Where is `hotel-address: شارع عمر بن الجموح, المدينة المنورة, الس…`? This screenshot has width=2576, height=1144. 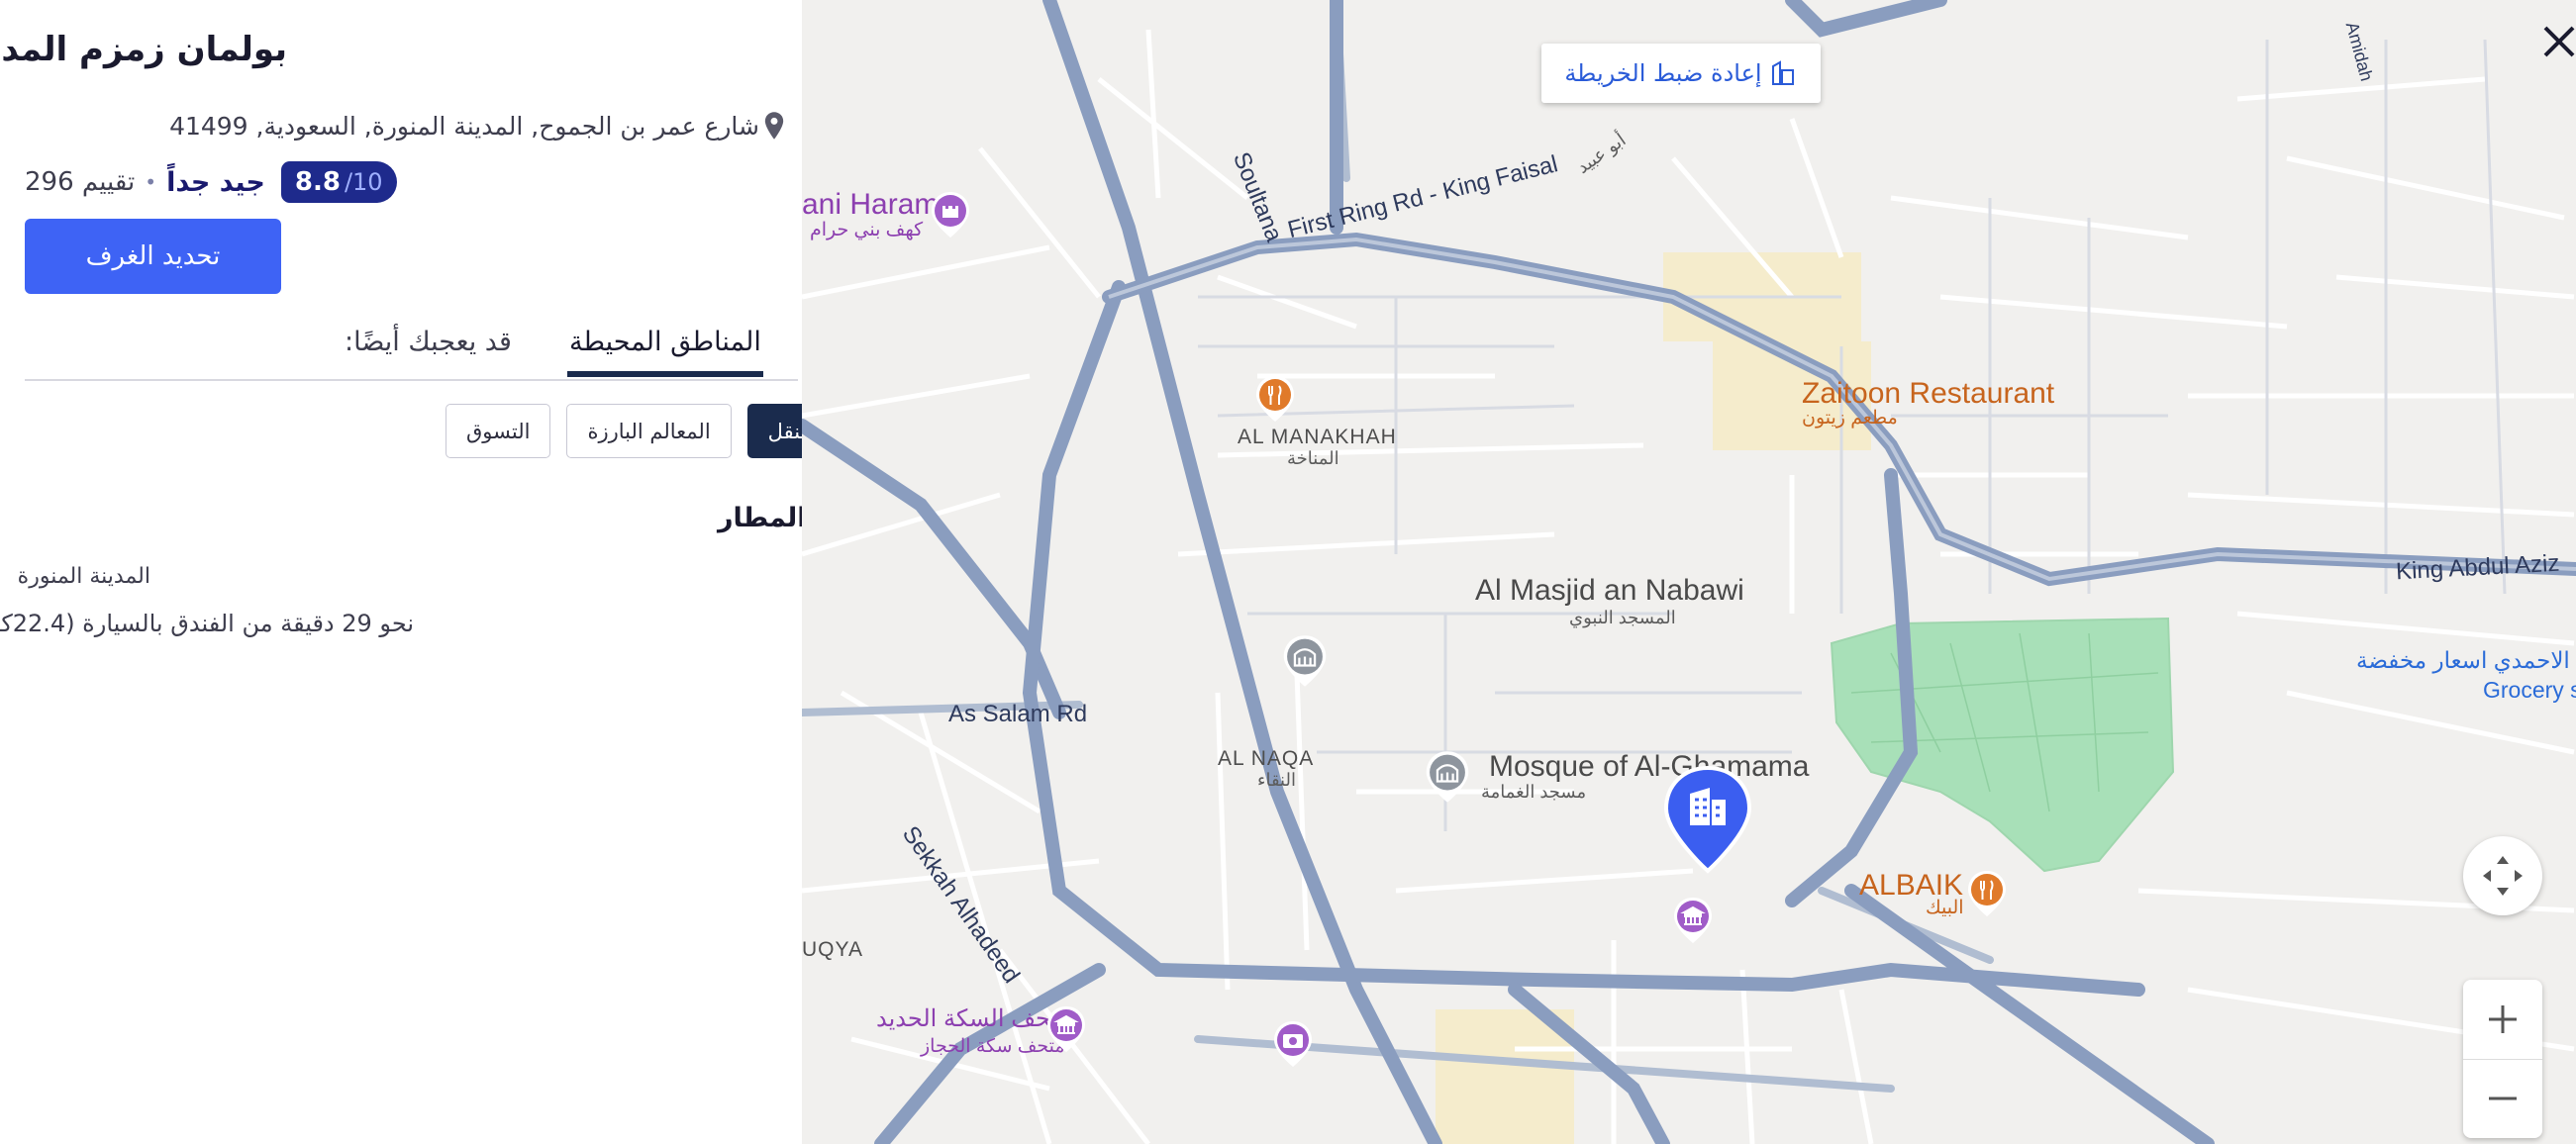
hotel-address: شارع عمر بن الجموح, المدينة المنورة, الس… is located at coordinates (477, 126).